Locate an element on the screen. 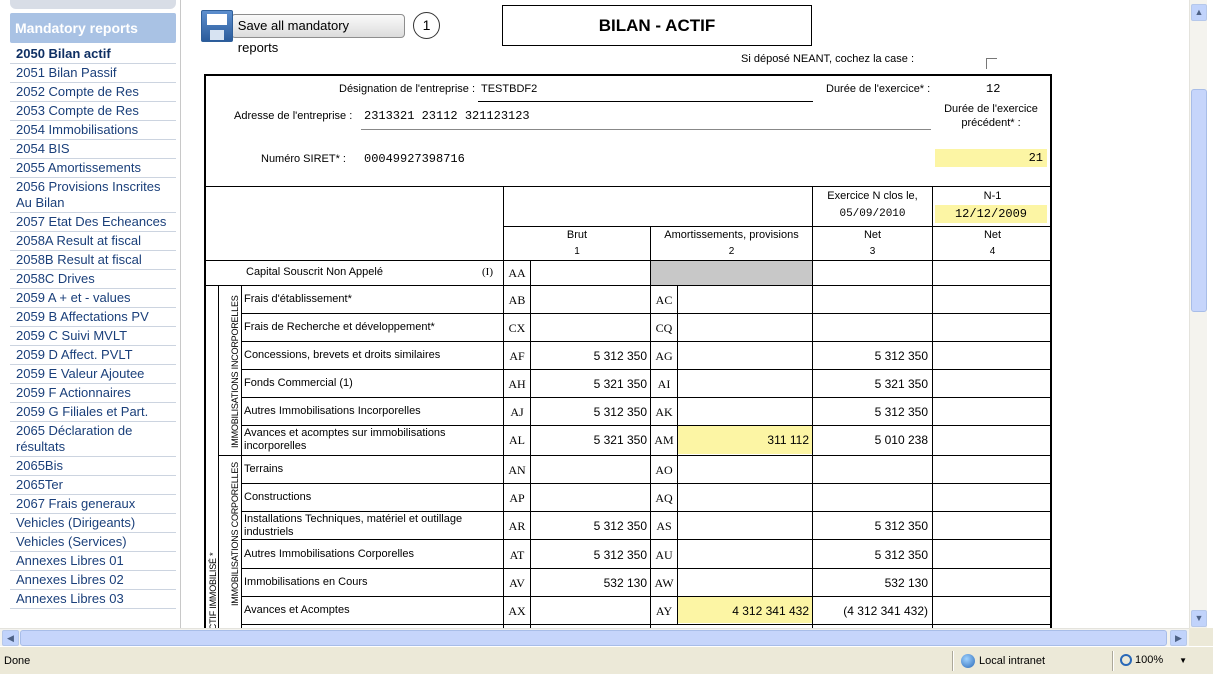  security-zone: Local intranet is located at coordinates (1003, 661).